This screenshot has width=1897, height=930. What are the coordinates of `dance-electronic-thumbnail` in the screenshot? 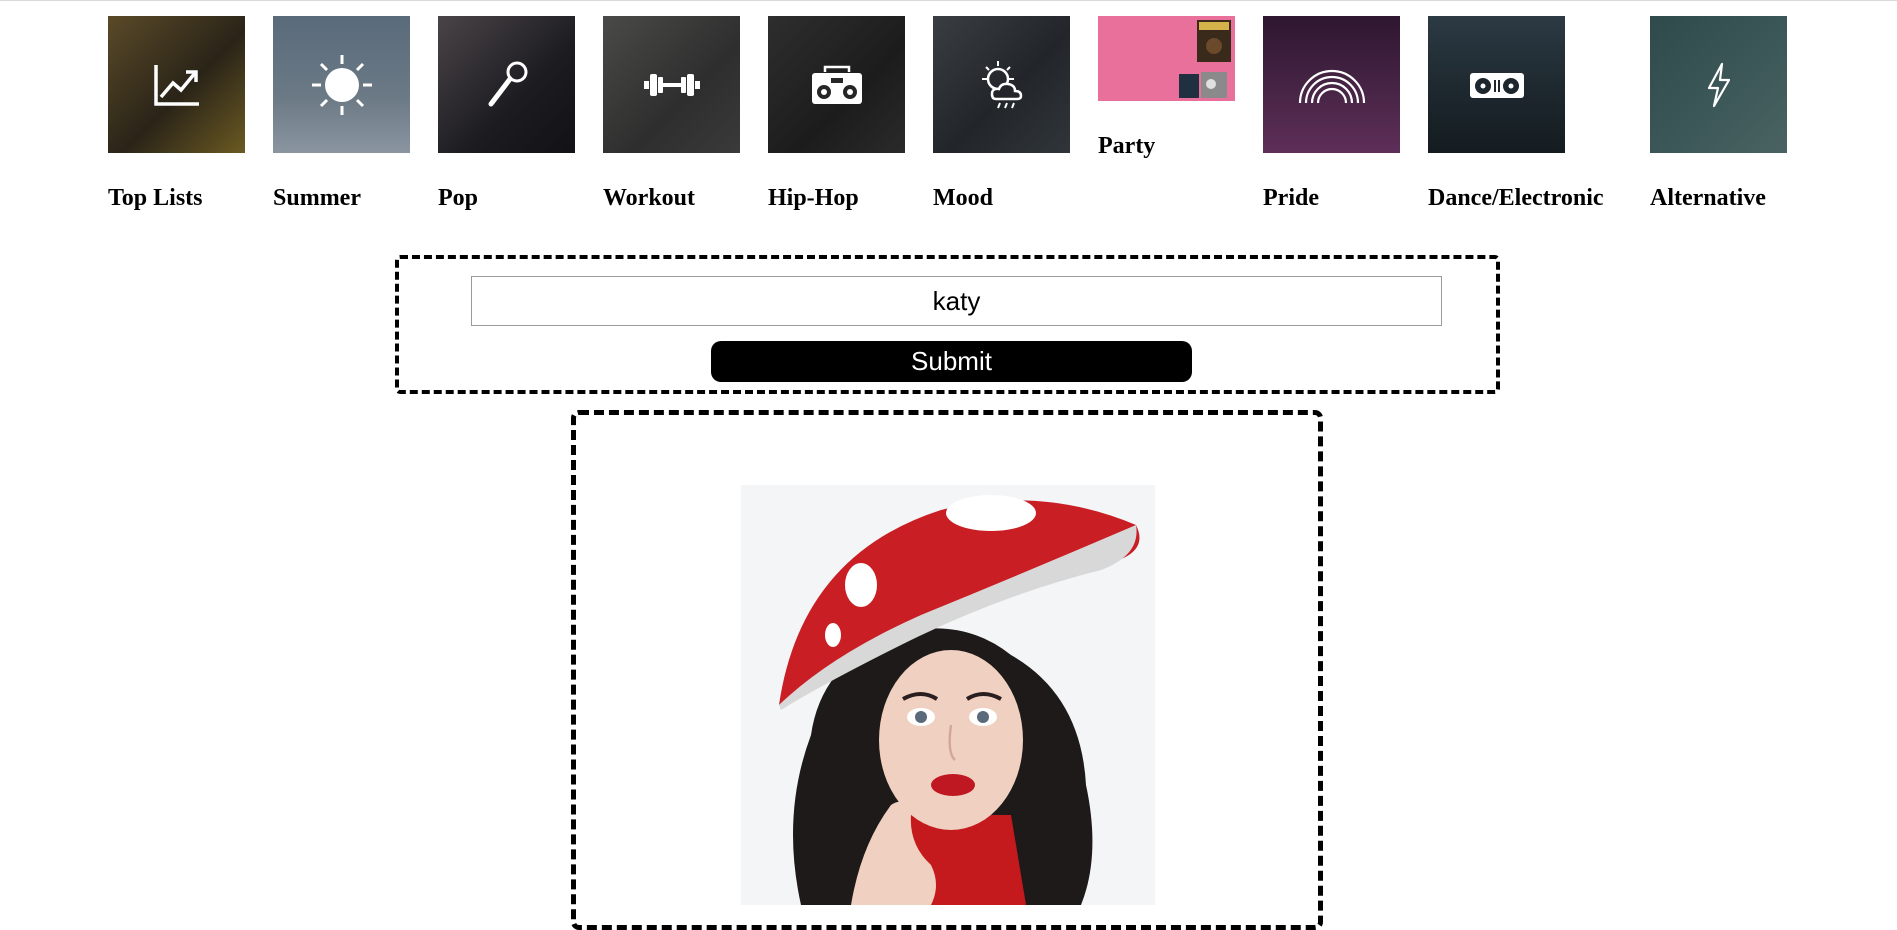 It's located at (1496, 84).